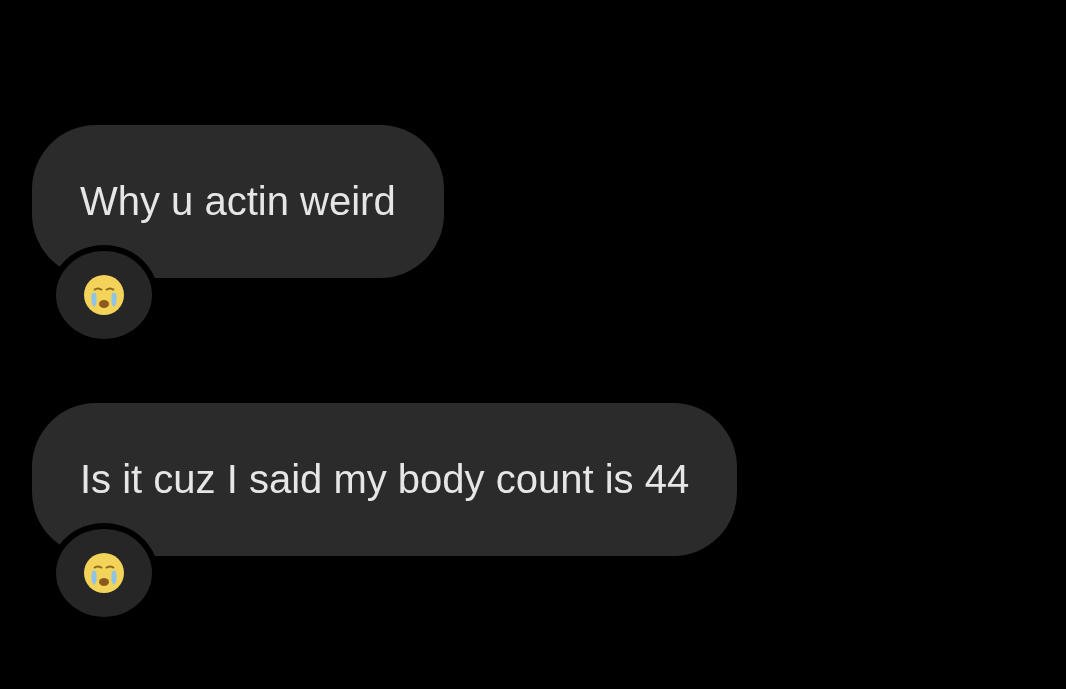  I want to click on message-bubble: Why u actin weird, so click(238, 201).